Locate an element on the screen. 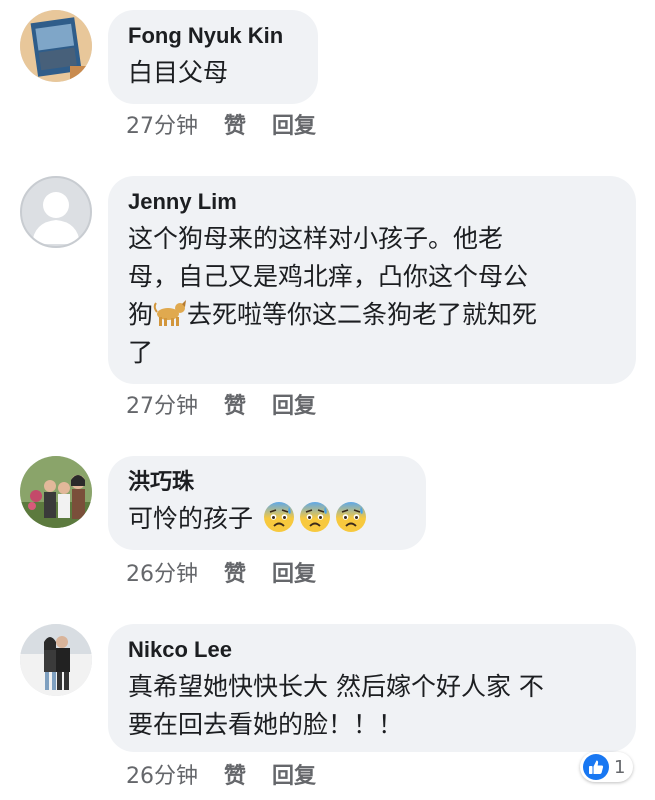 The image size is (655, 800). comment-author: 洪巧珠 is located at coordinates (266, 482).